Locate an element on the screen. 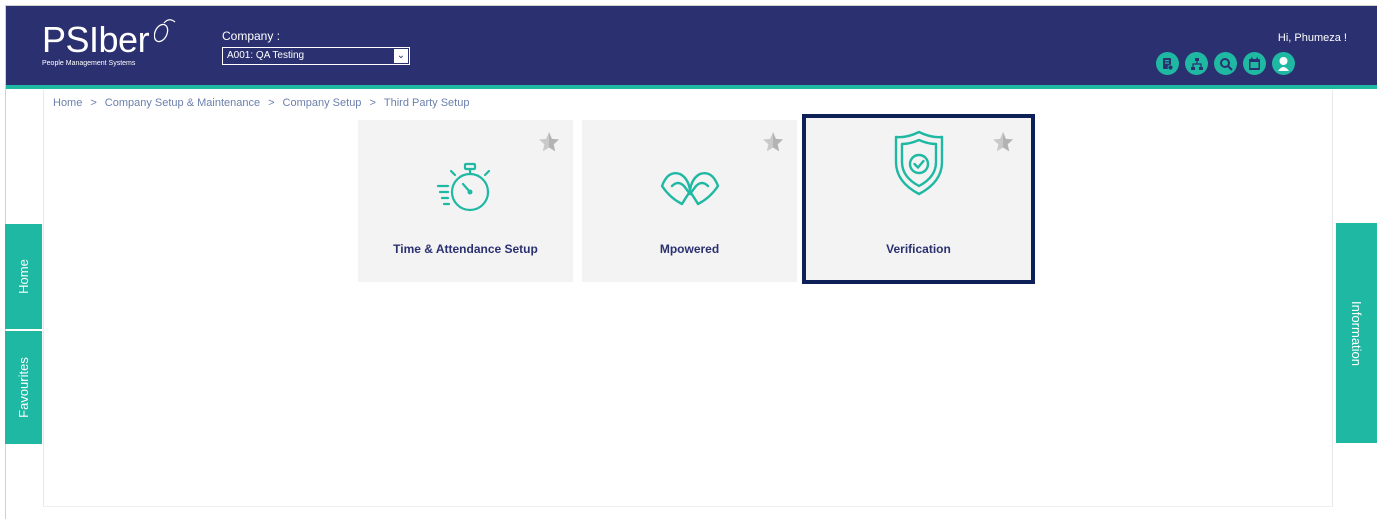 This screenshot has height=522, width=1381. header-icon-bar is located at coordinates (1225, 63).